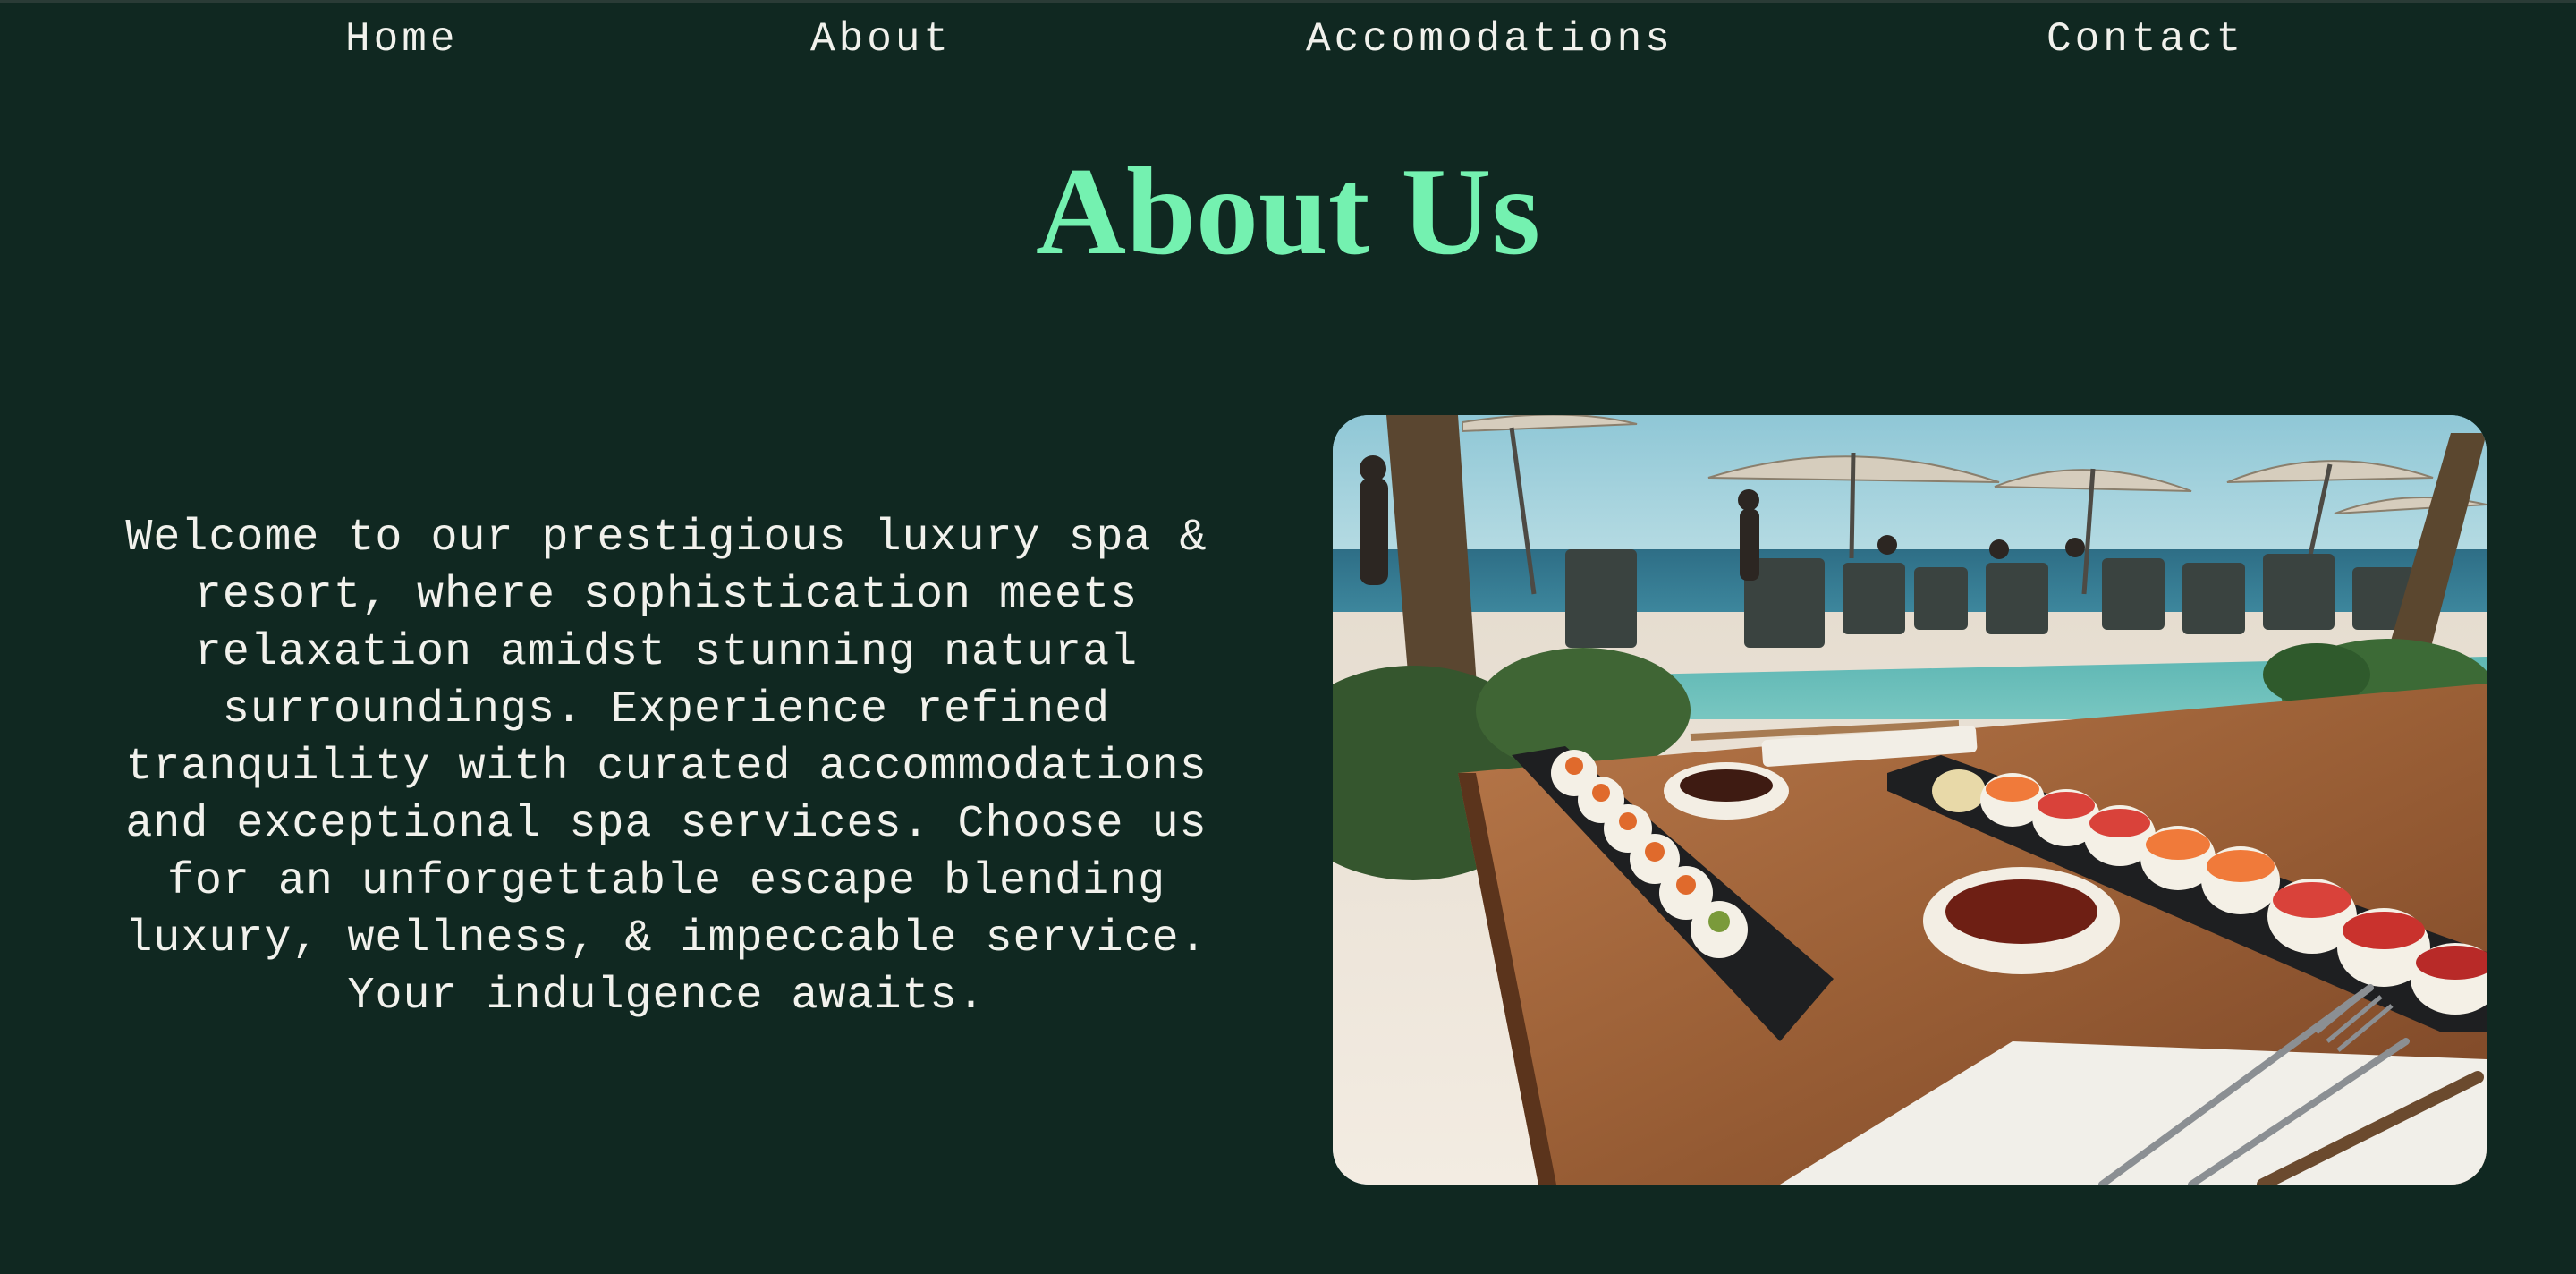  I want to click on main-nav: Home About Accomodations Contact, so click(1288, 41).